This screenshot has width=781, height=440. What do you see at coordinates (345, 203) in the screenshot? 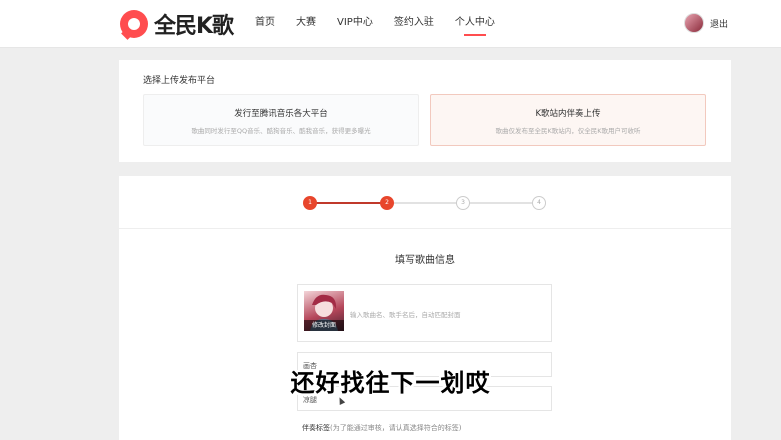
I see `step-line` at bounding box center [345, 203].